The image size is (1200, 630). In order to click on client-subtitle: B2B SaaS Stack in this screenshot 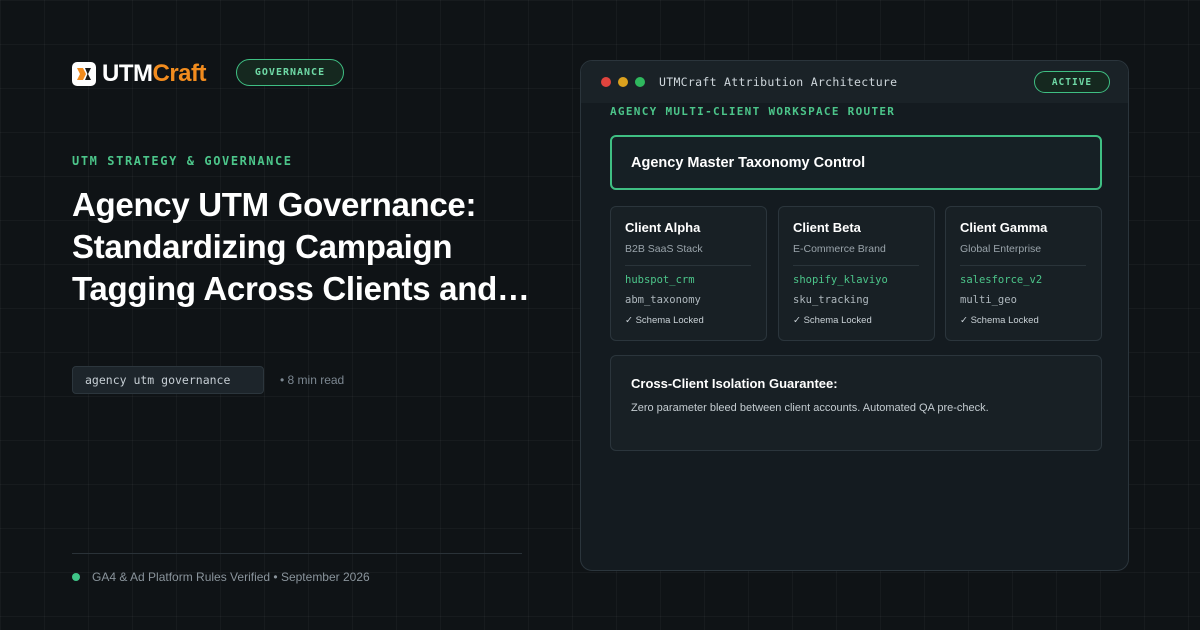, I will do `click(664, 249)`.